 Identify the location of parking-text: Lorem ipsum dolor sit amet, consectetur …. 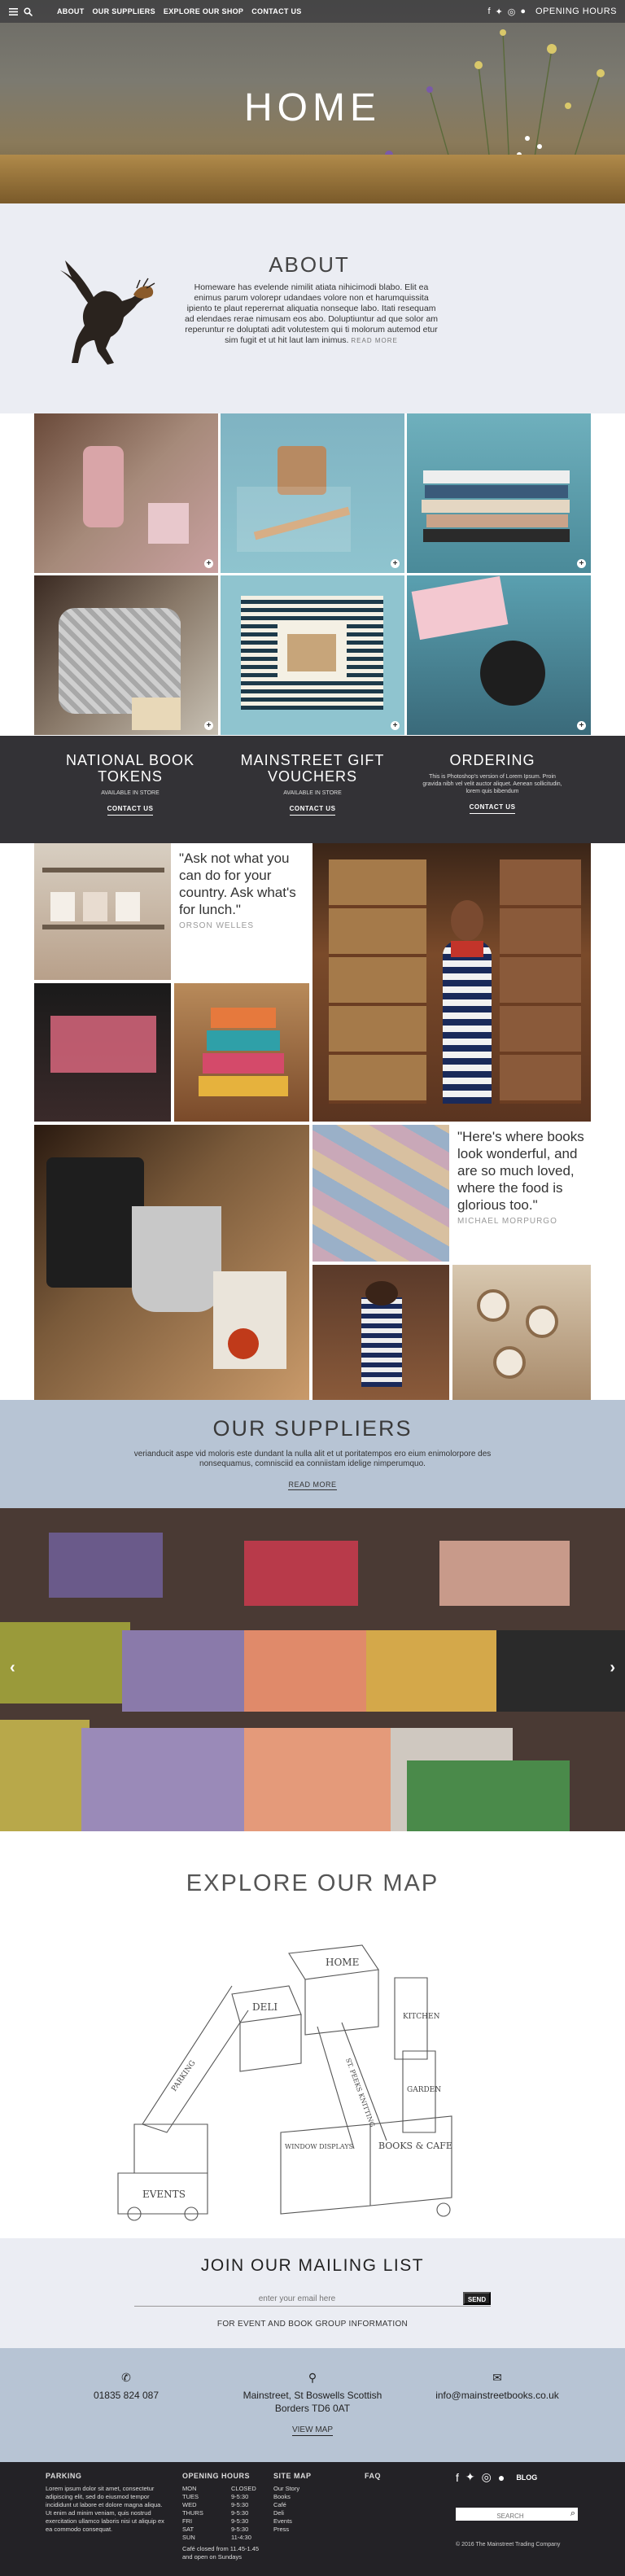
(105, 2509).